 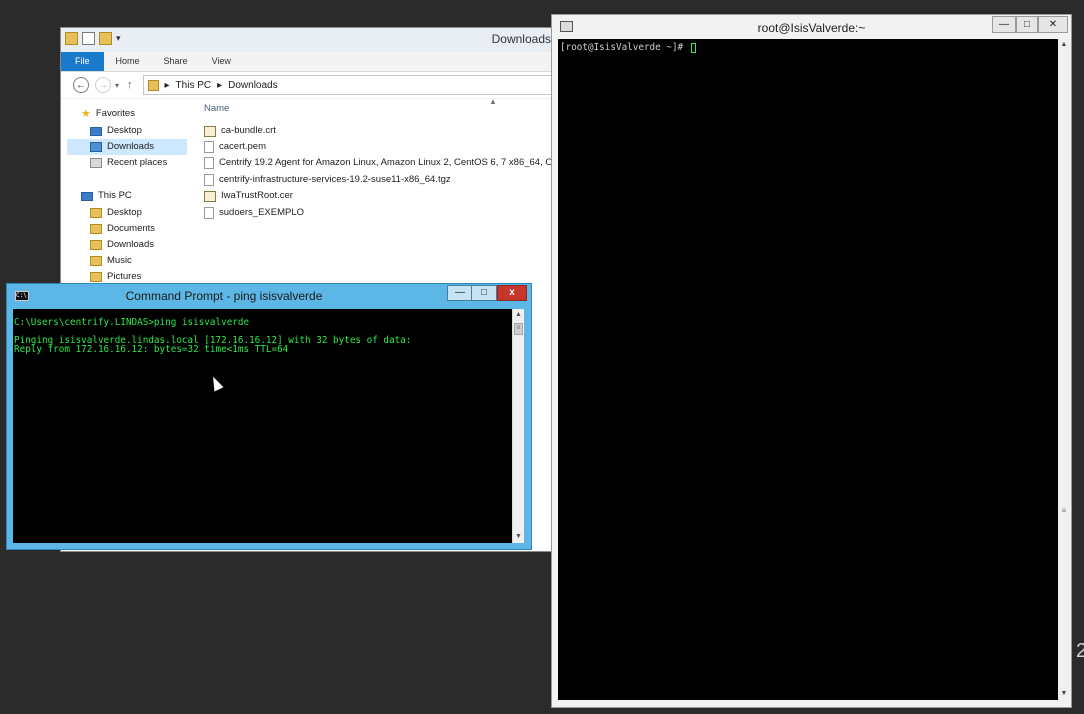 What do you see at coordinates (119, 260) in the screenshot?
I see `nav-label: Music` at bounding box center [119, 260].